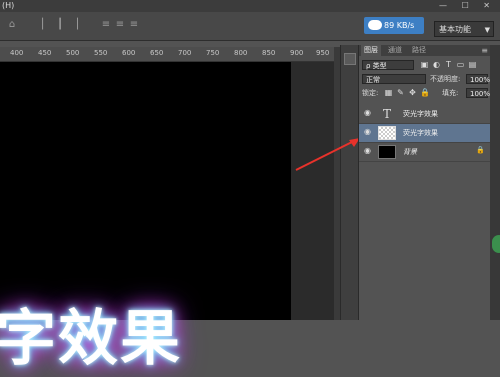 The image size is (500, 377). What do you see at coordinates (250, 26) in the screenshot?
I see `options-bar: ⌂ ▏ ┃ ▕ ≡ ≡ ≡ 89 KB/s` at bounding box center [250, 26].